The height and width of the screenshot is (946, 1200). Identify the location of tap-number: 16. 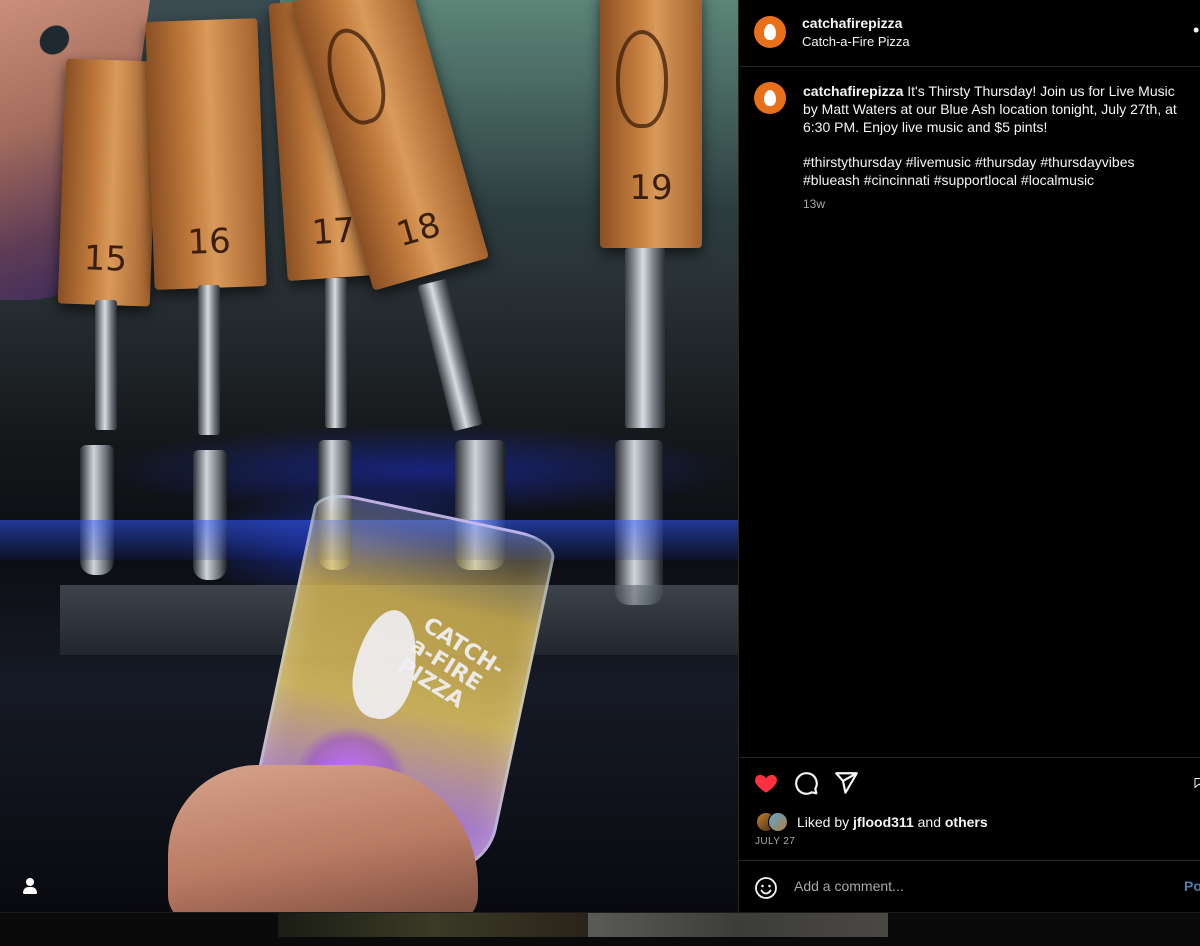
(209, 242).